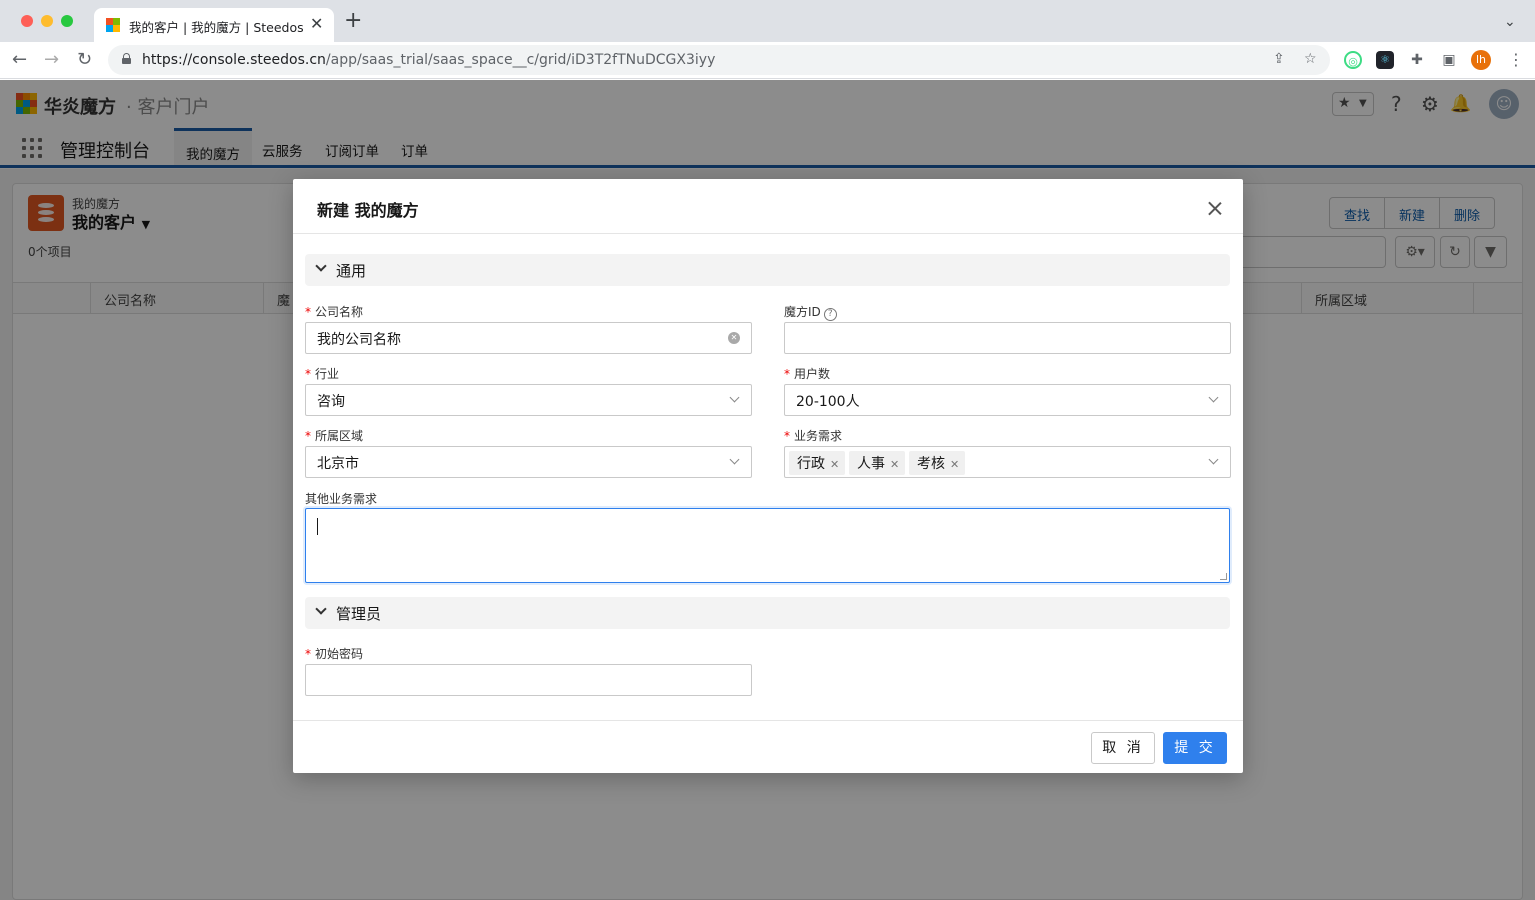 This screenshot has height=900, width=1535. Describe the element at coordinates (317, 526) in the screenshot. I see `text-caret` at that location.